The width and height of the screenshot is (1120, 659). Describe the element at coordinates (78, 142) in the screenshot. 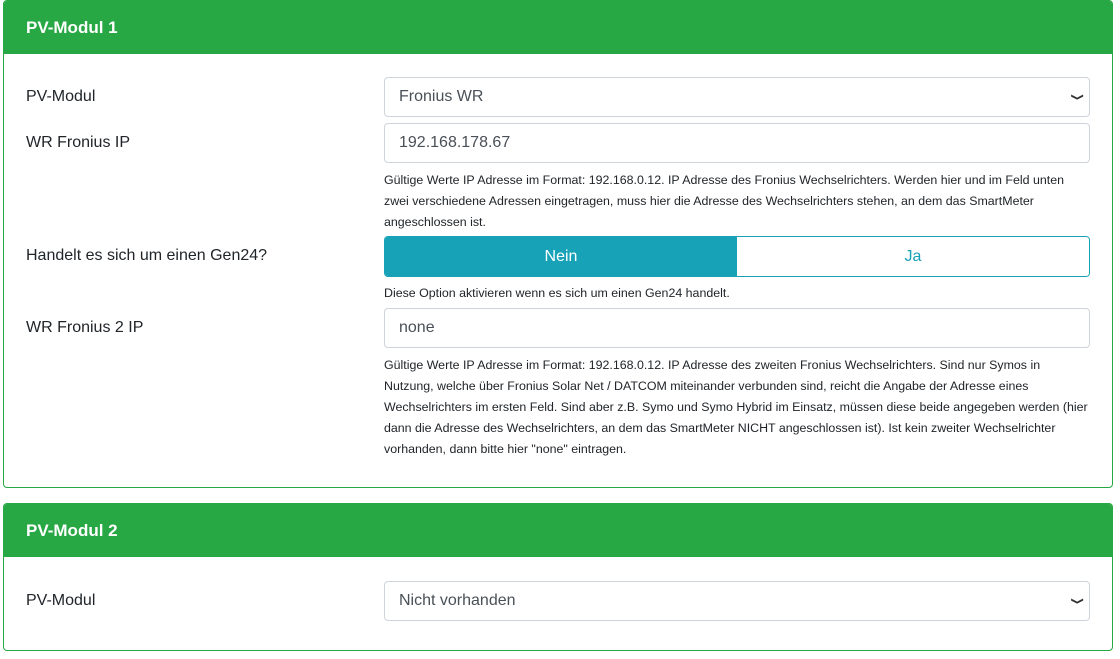

I see `ip-label: WR Fronius IP` at that location.